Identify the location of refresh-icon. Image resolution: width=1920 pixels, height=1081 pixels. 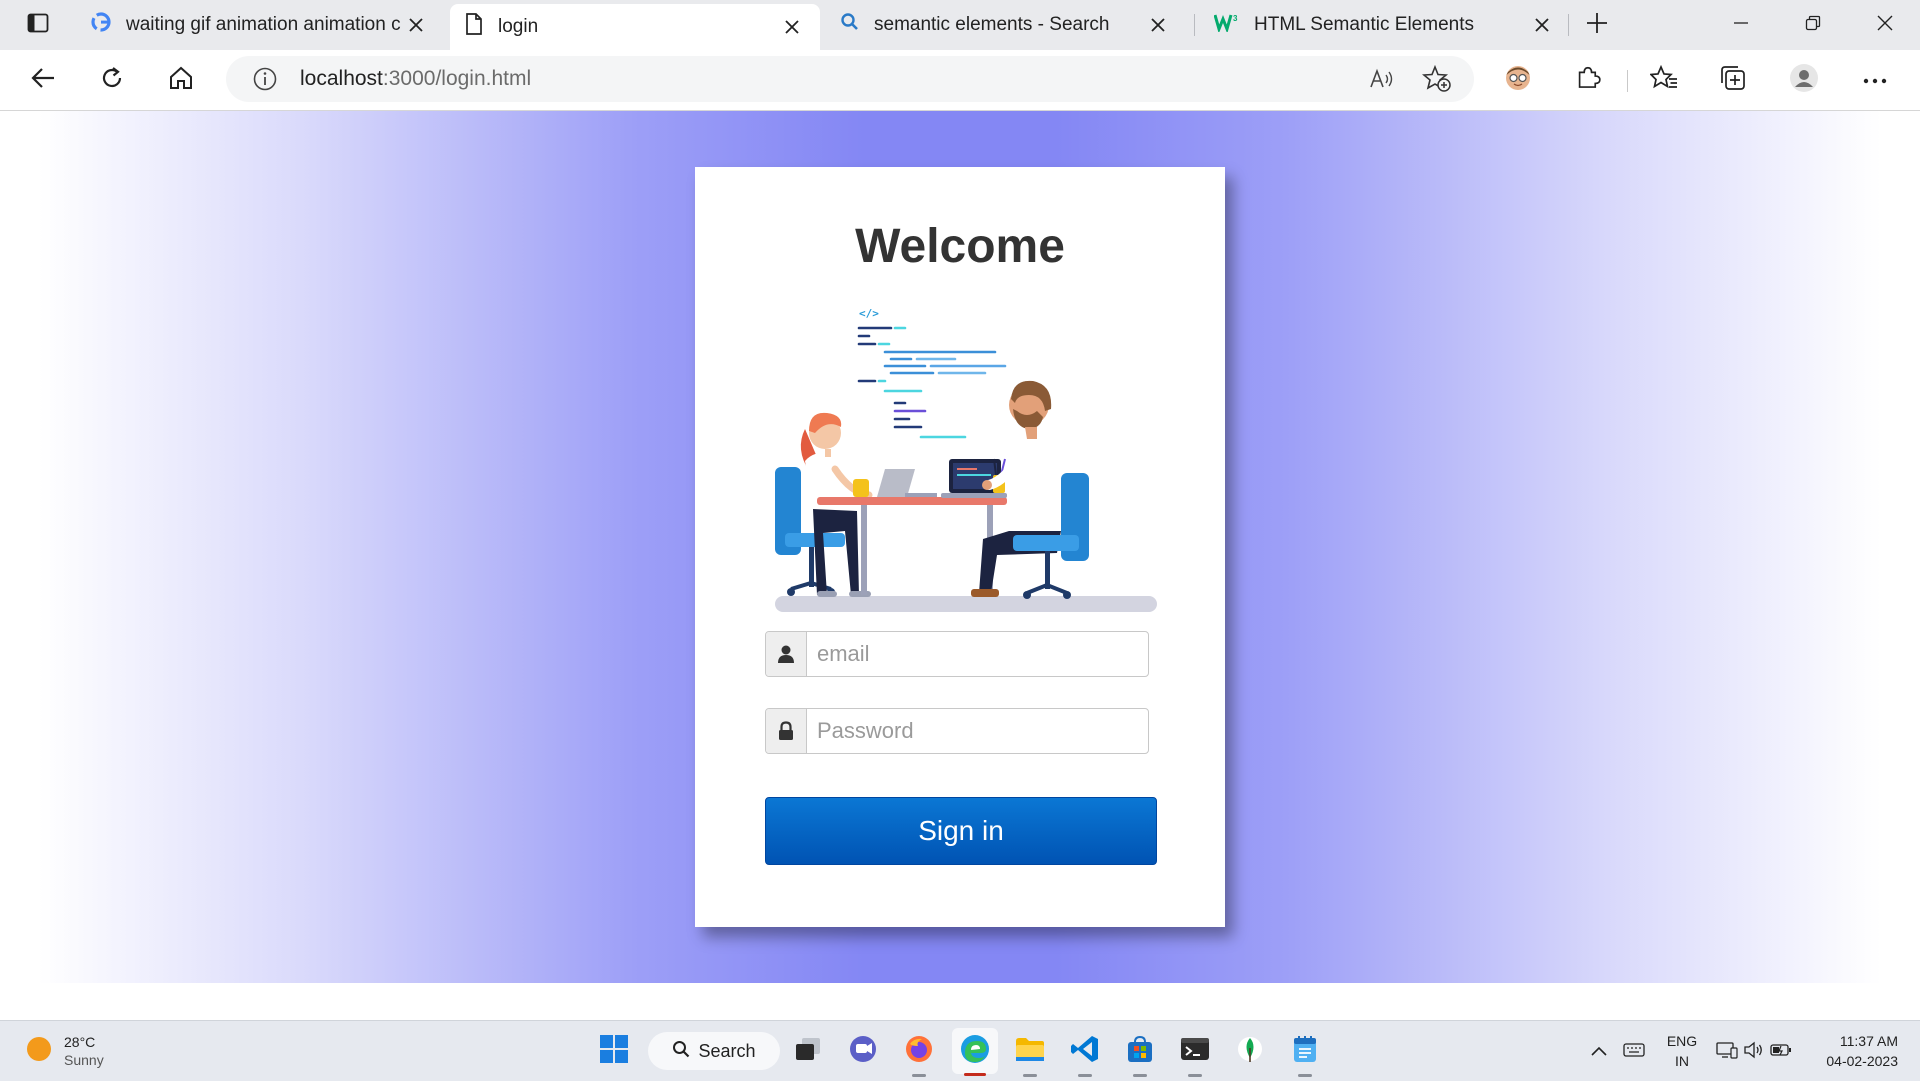
(112, 80).